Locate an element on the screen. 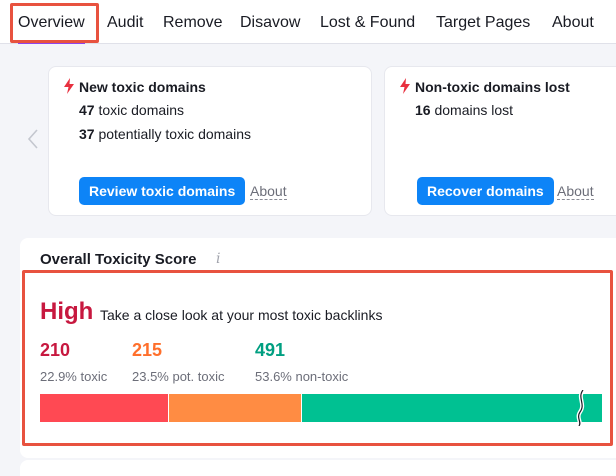 The image size is (616, 476). pot-toxic-segment is located at coordinates (234, 408).